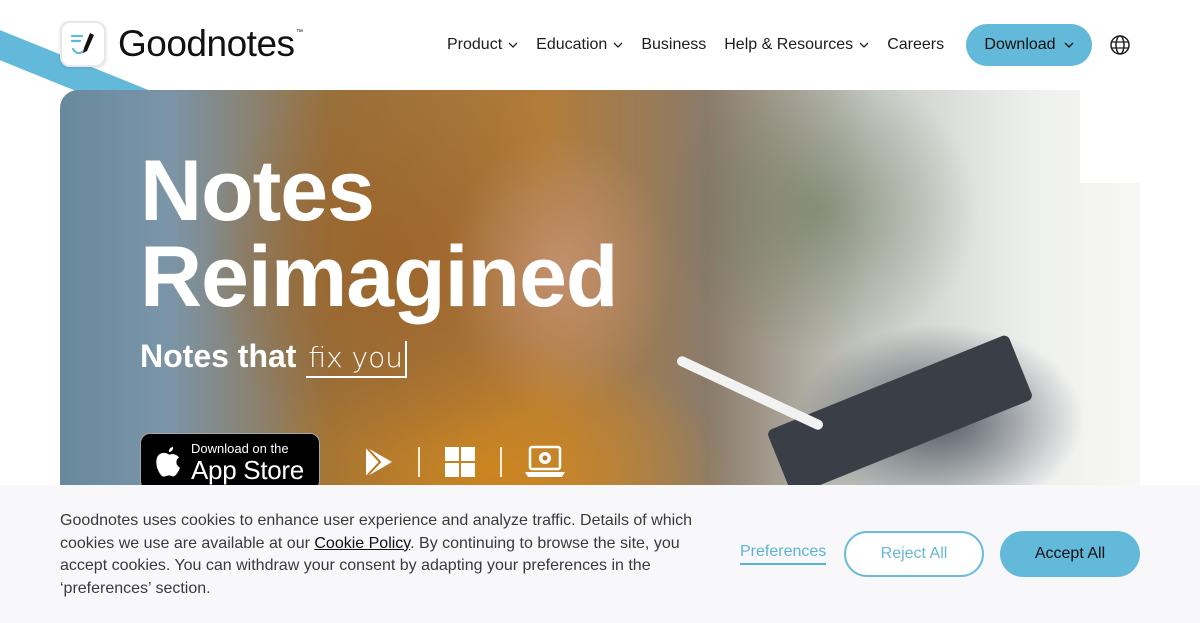  I want to click on hero-subtitle: Notes that fix you, so click(274, 358).